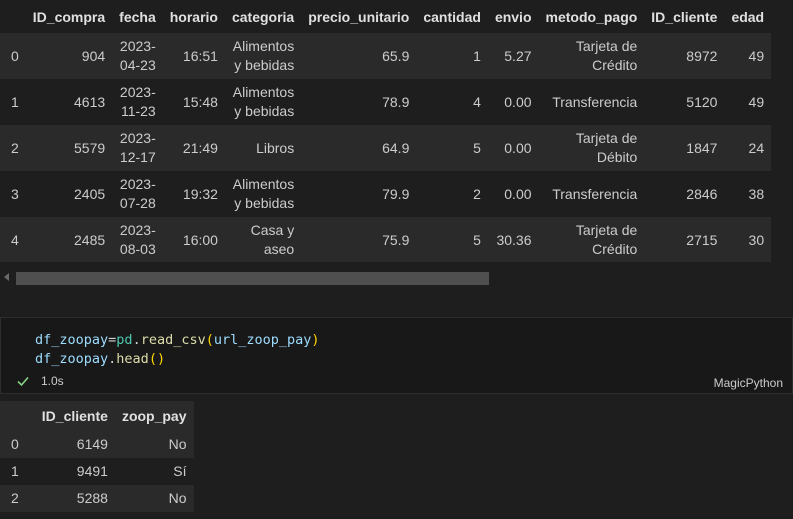 Image resolution: width=793 pixels, height=519 pixels. Describe the element at coordinates (69, 102) in the screenshot. I see `cell-id-compra: 4613` at that location.